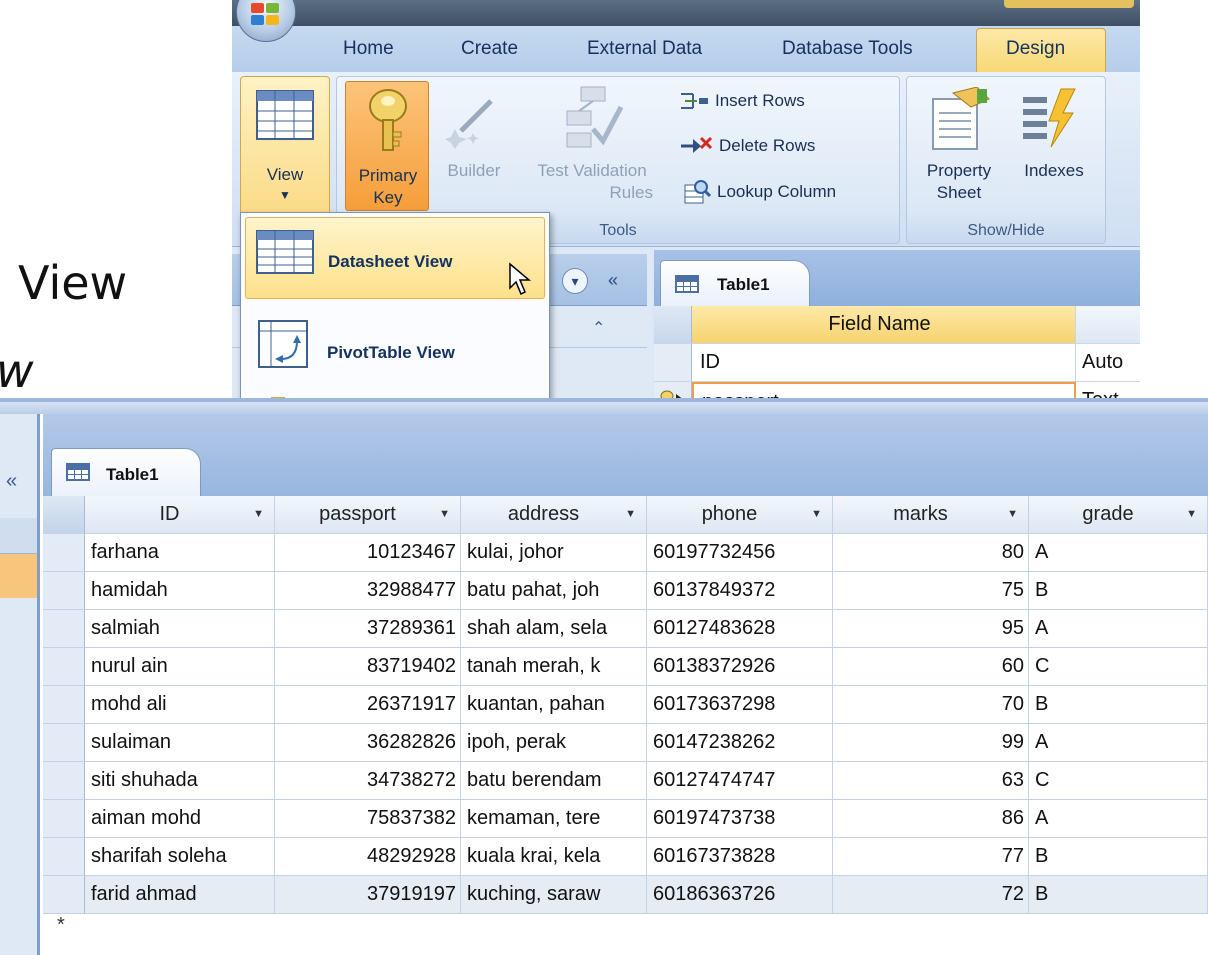  Describe the element at coordinates (644, 49) in the screenshot. I see `tab-external-data: External Data` at that location.